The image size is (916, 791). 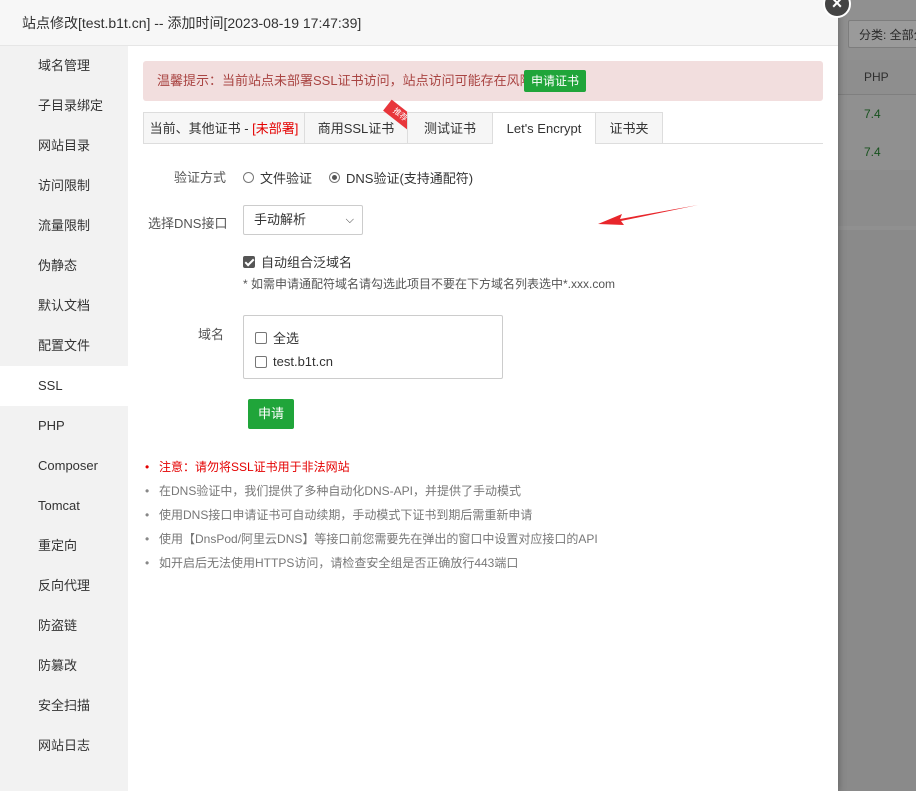 I want to click on php-column-header: PHP, so click(x=876, y=77).